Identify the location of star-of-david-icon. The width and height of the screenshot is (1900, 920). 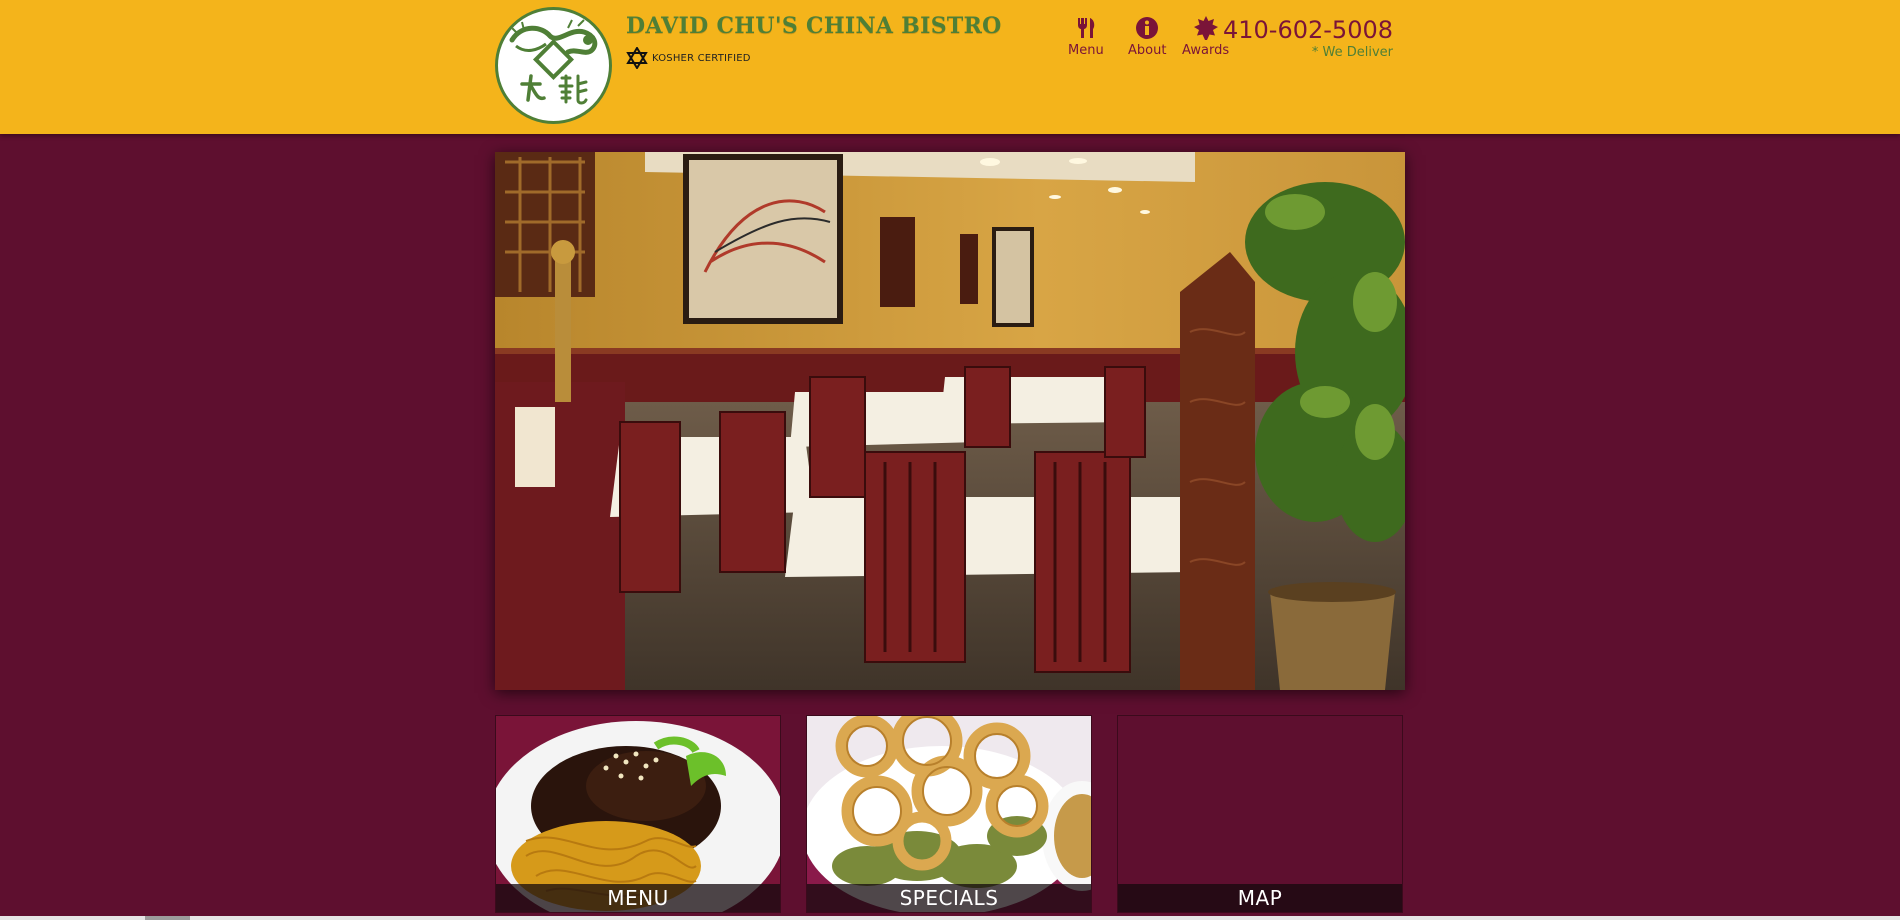
(637, 58).